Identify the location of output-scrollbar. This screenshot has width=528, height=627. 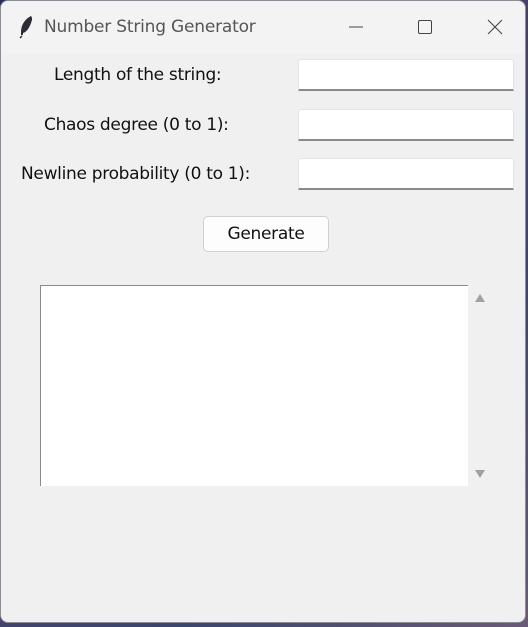
(480, 385).